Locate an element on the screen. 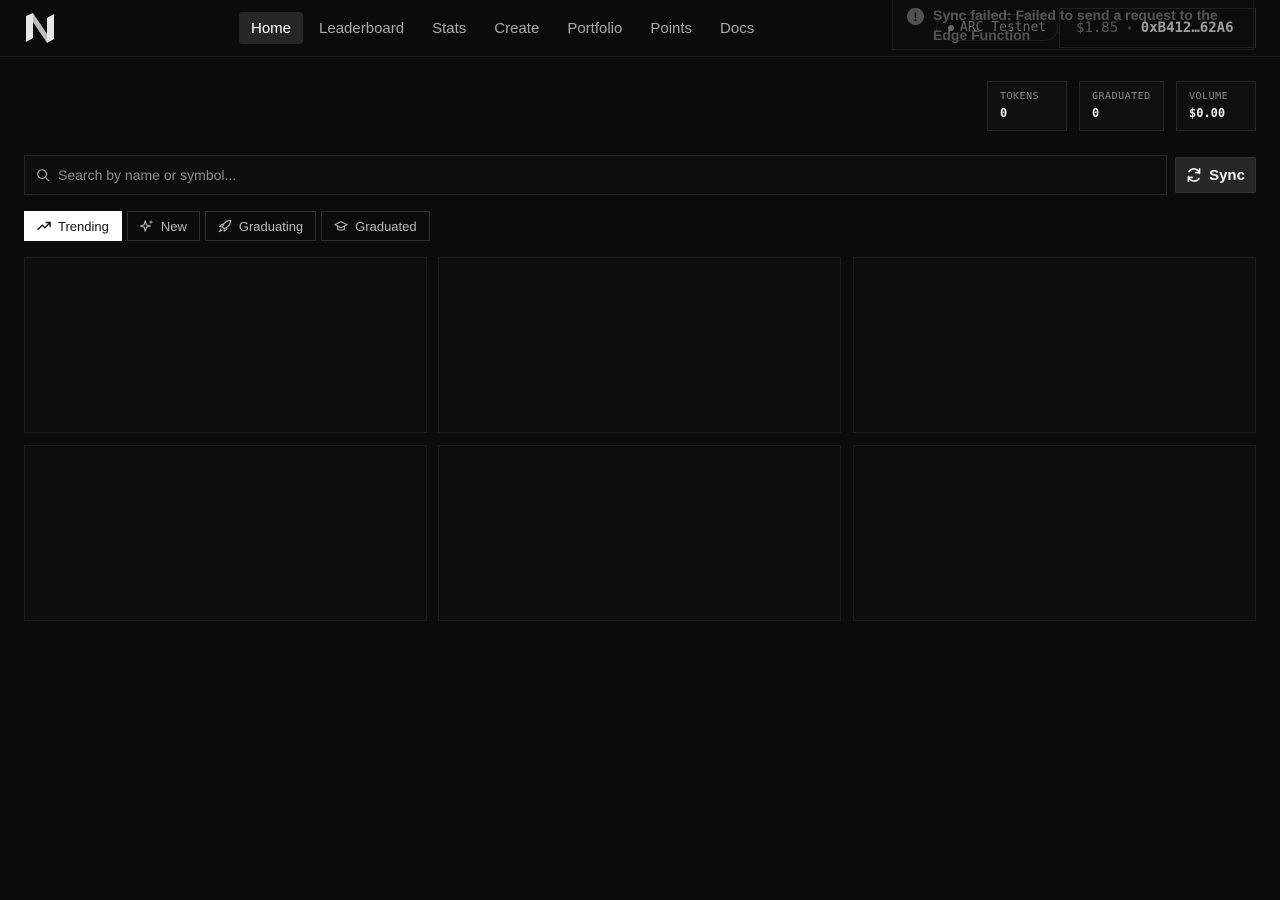 The width and height of the screenshot is (1280, 900). tab-trending: Trending is located at coordinates (73, 226).